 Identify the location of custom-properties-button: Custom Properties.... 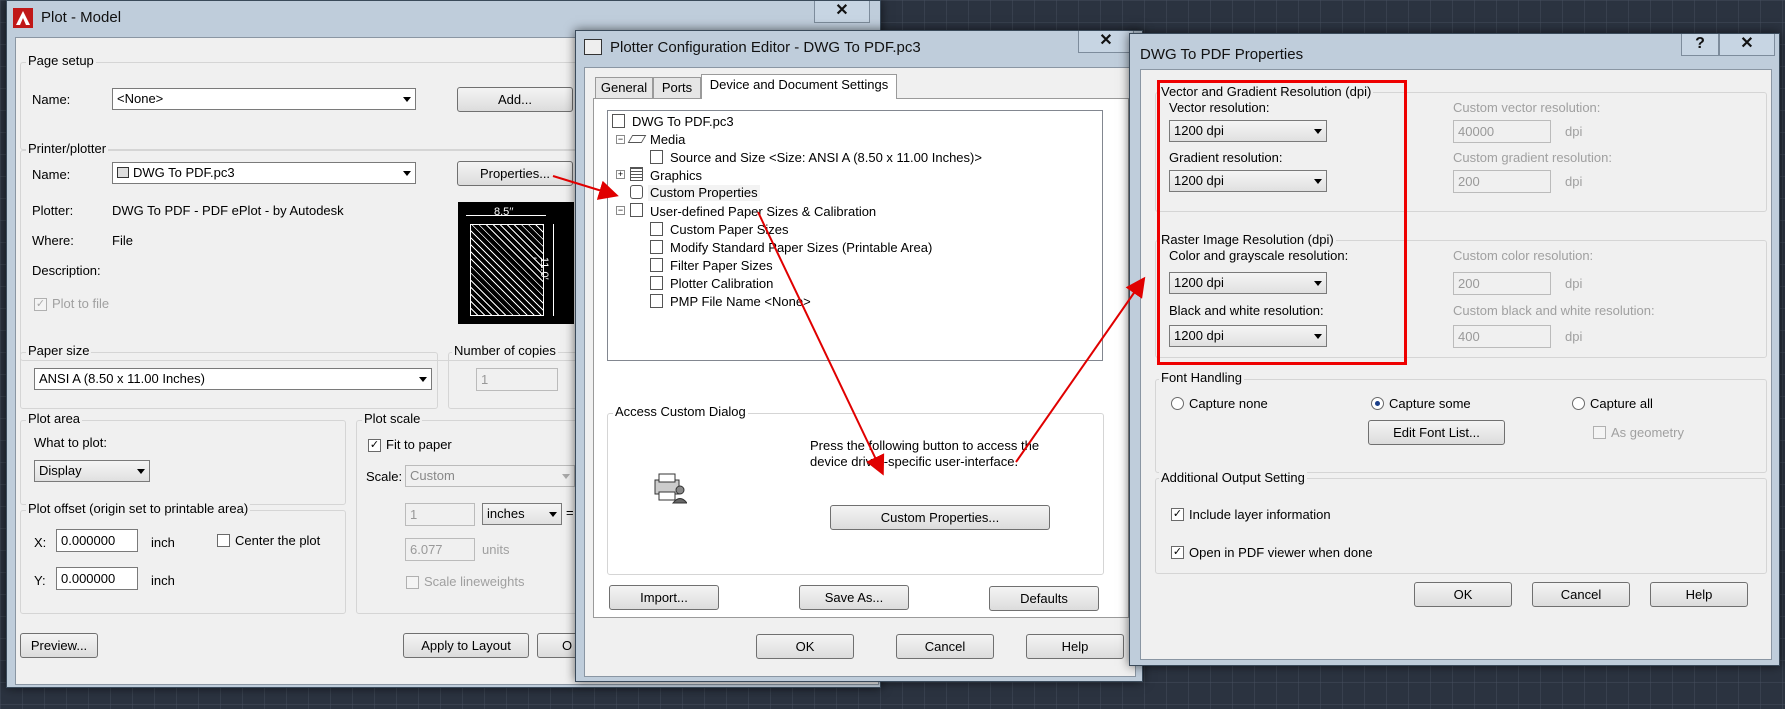
(940, 517).